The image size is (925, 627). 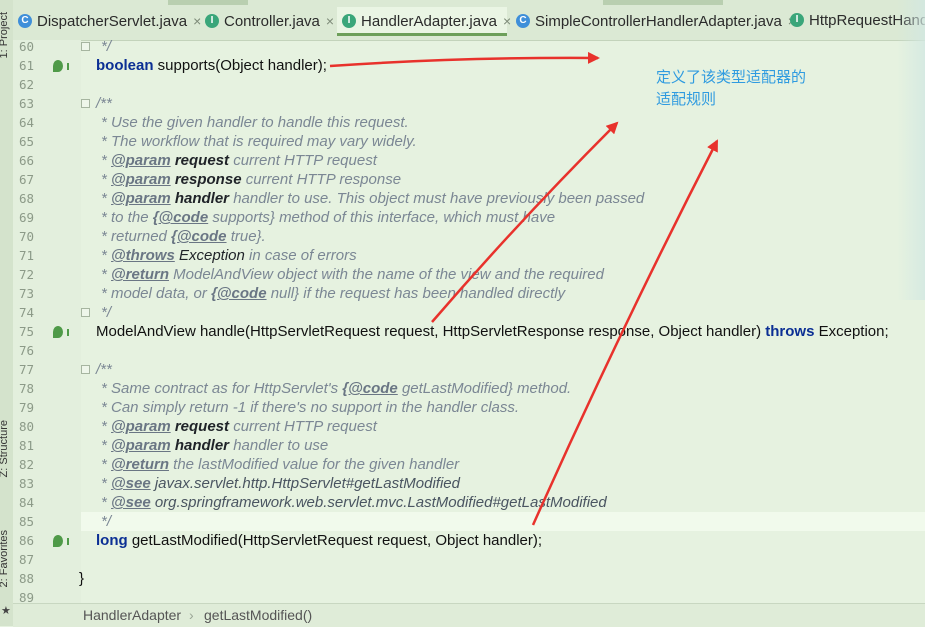 I want to click on annotation-line: 适配规则, so click(x=686, y=99).